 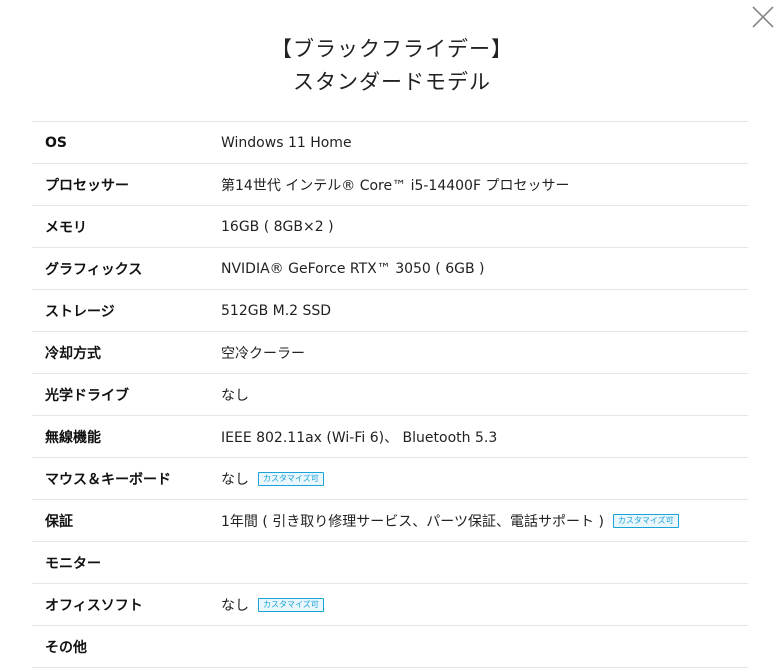 What do you see at coordinates (390, 227) in the screenshot?
I see `spec-row-memory: メモリ 16GB ( 8GB×2 )` at bounding box center [390, 227].